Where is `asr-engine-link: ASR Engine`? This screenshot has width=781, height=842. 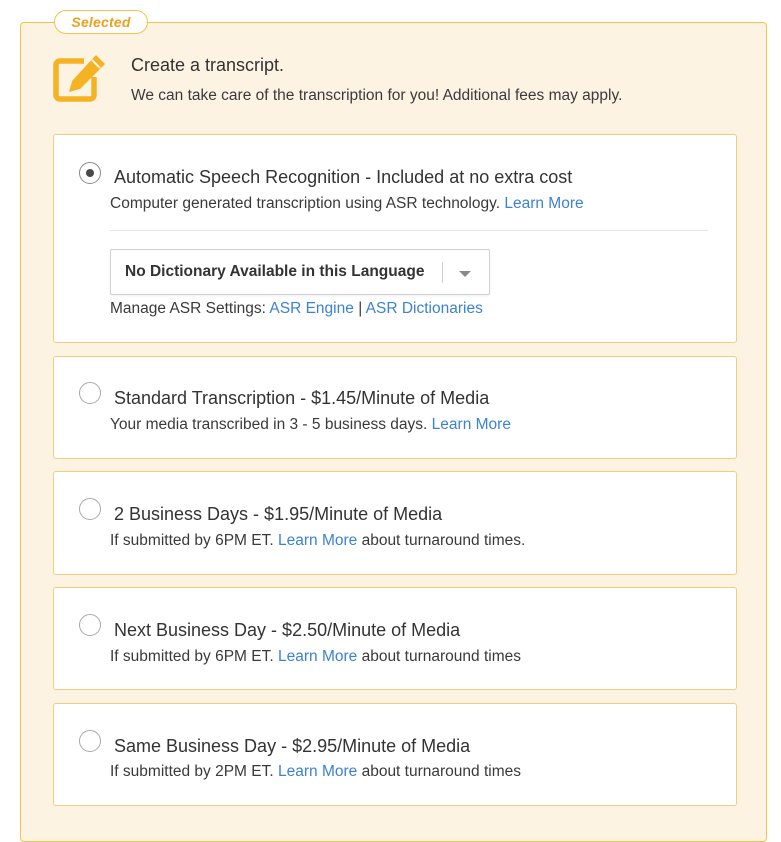
asr-engine-link: ASR Engine is located at coordinates (311, 308).